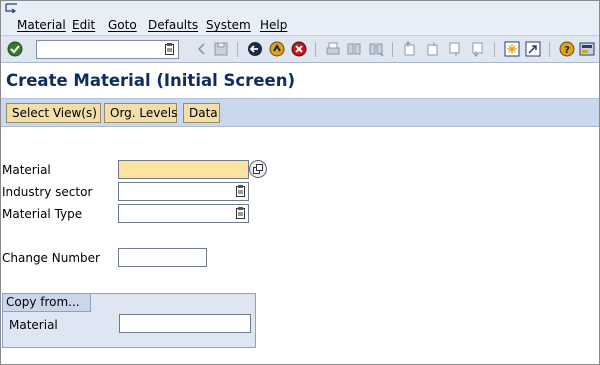 This screenshot has height=365, width=600. Describe the element at coordinates (47, 192) in the screenshot. I see `industry-sector-label: Industry sector` at that location.